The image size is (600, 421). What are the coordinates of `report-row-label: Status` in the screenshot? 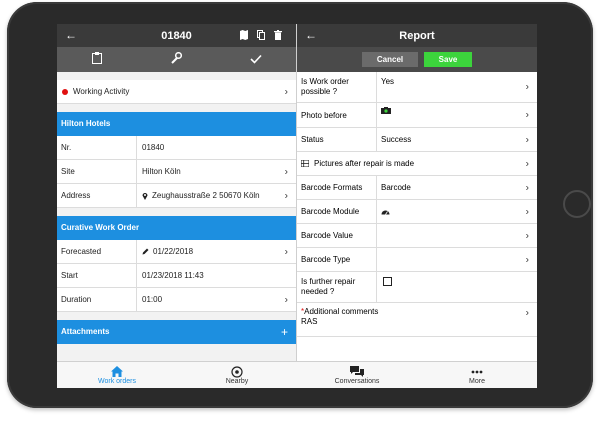 It's located at (337, 139).